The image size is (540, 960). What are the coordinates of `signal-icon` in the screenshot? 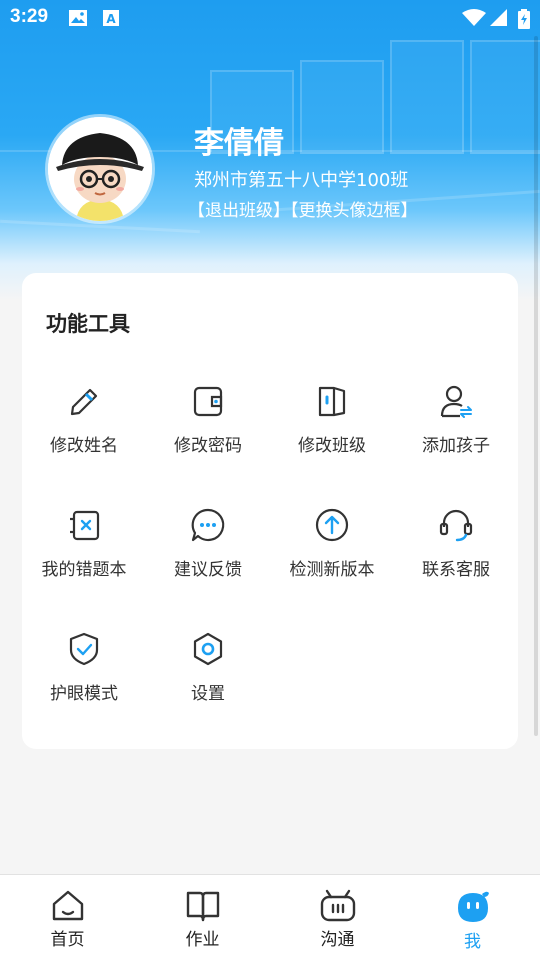 It's located at (499, 20).